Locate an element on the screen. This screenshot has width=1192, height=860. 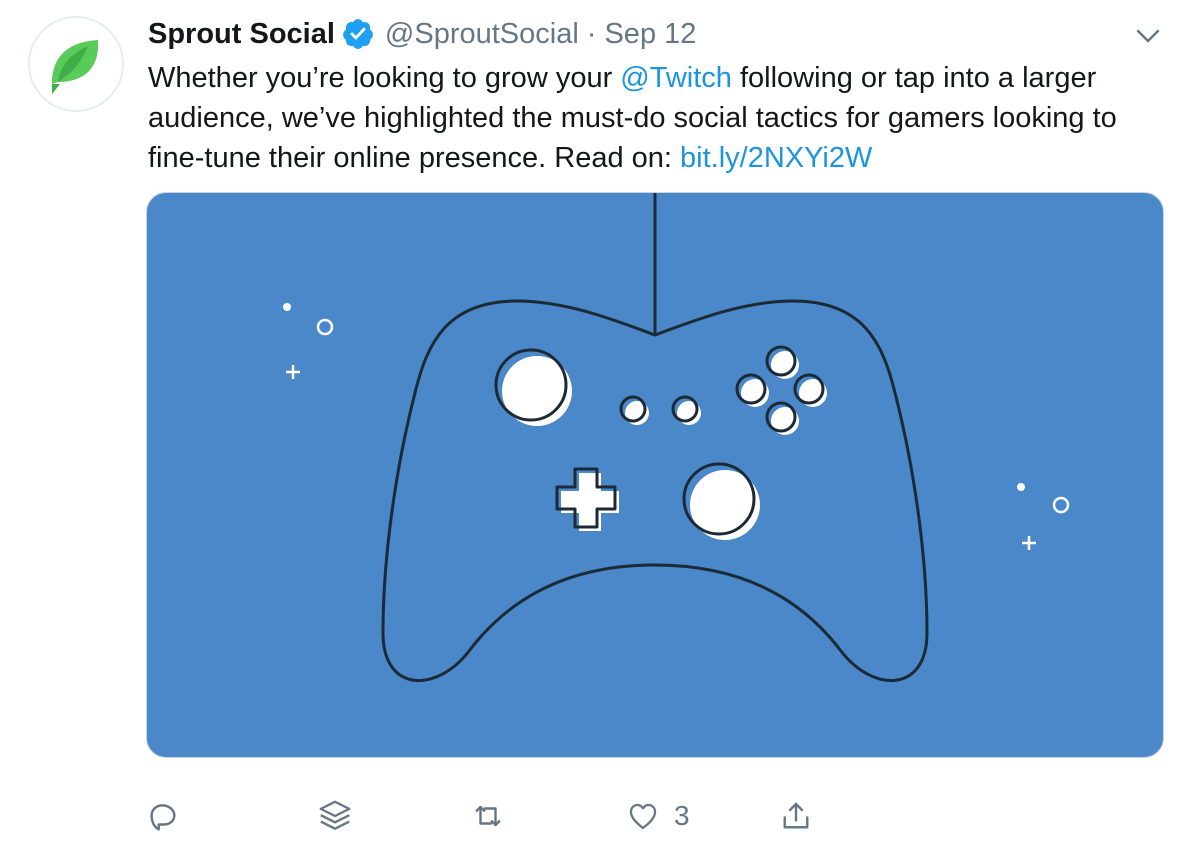
share-icon is located at coordinates (796, 815).